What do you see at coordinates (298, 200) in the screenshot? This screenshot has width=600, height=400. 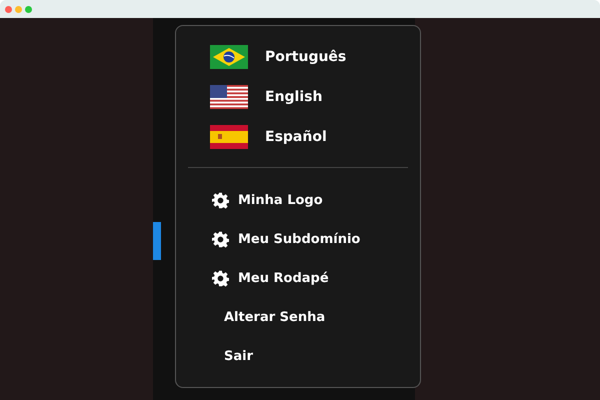 I see `menu-item: Minha Logo` at bounding box center [298, 200].